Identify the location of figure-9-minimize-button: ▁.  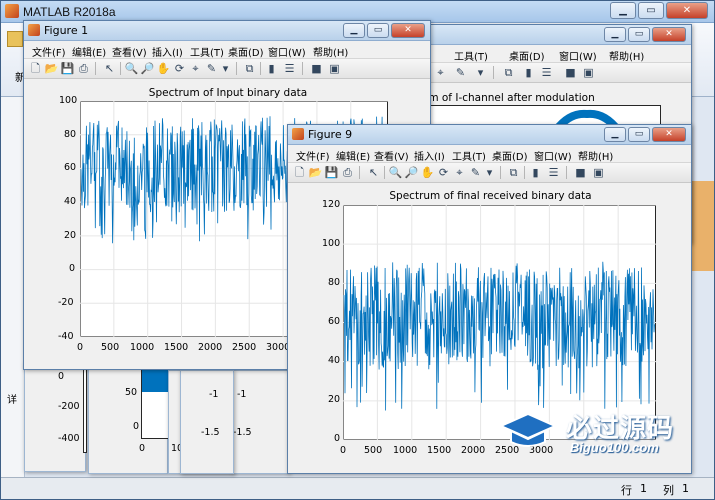
(615, 134).